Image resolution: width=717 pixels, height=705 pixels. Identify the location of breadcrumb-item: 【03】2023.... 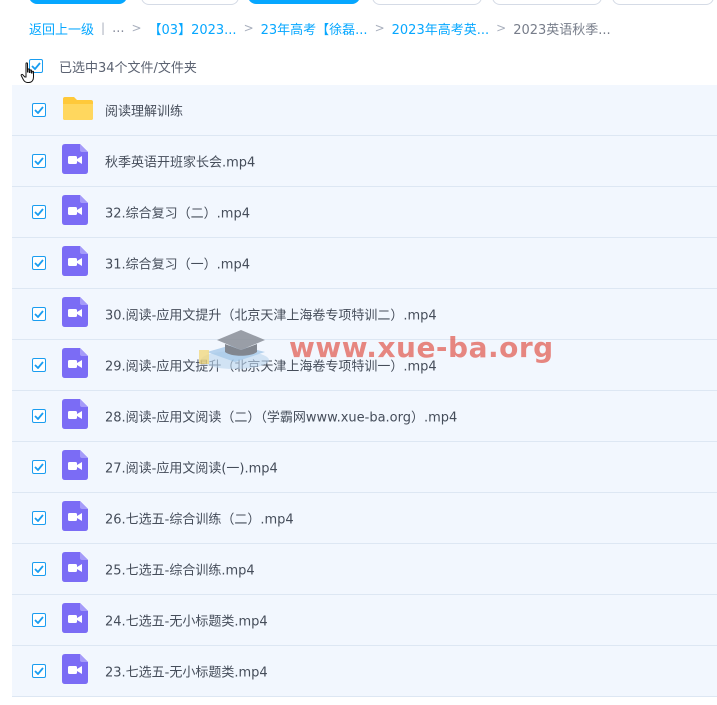
(193, 28).